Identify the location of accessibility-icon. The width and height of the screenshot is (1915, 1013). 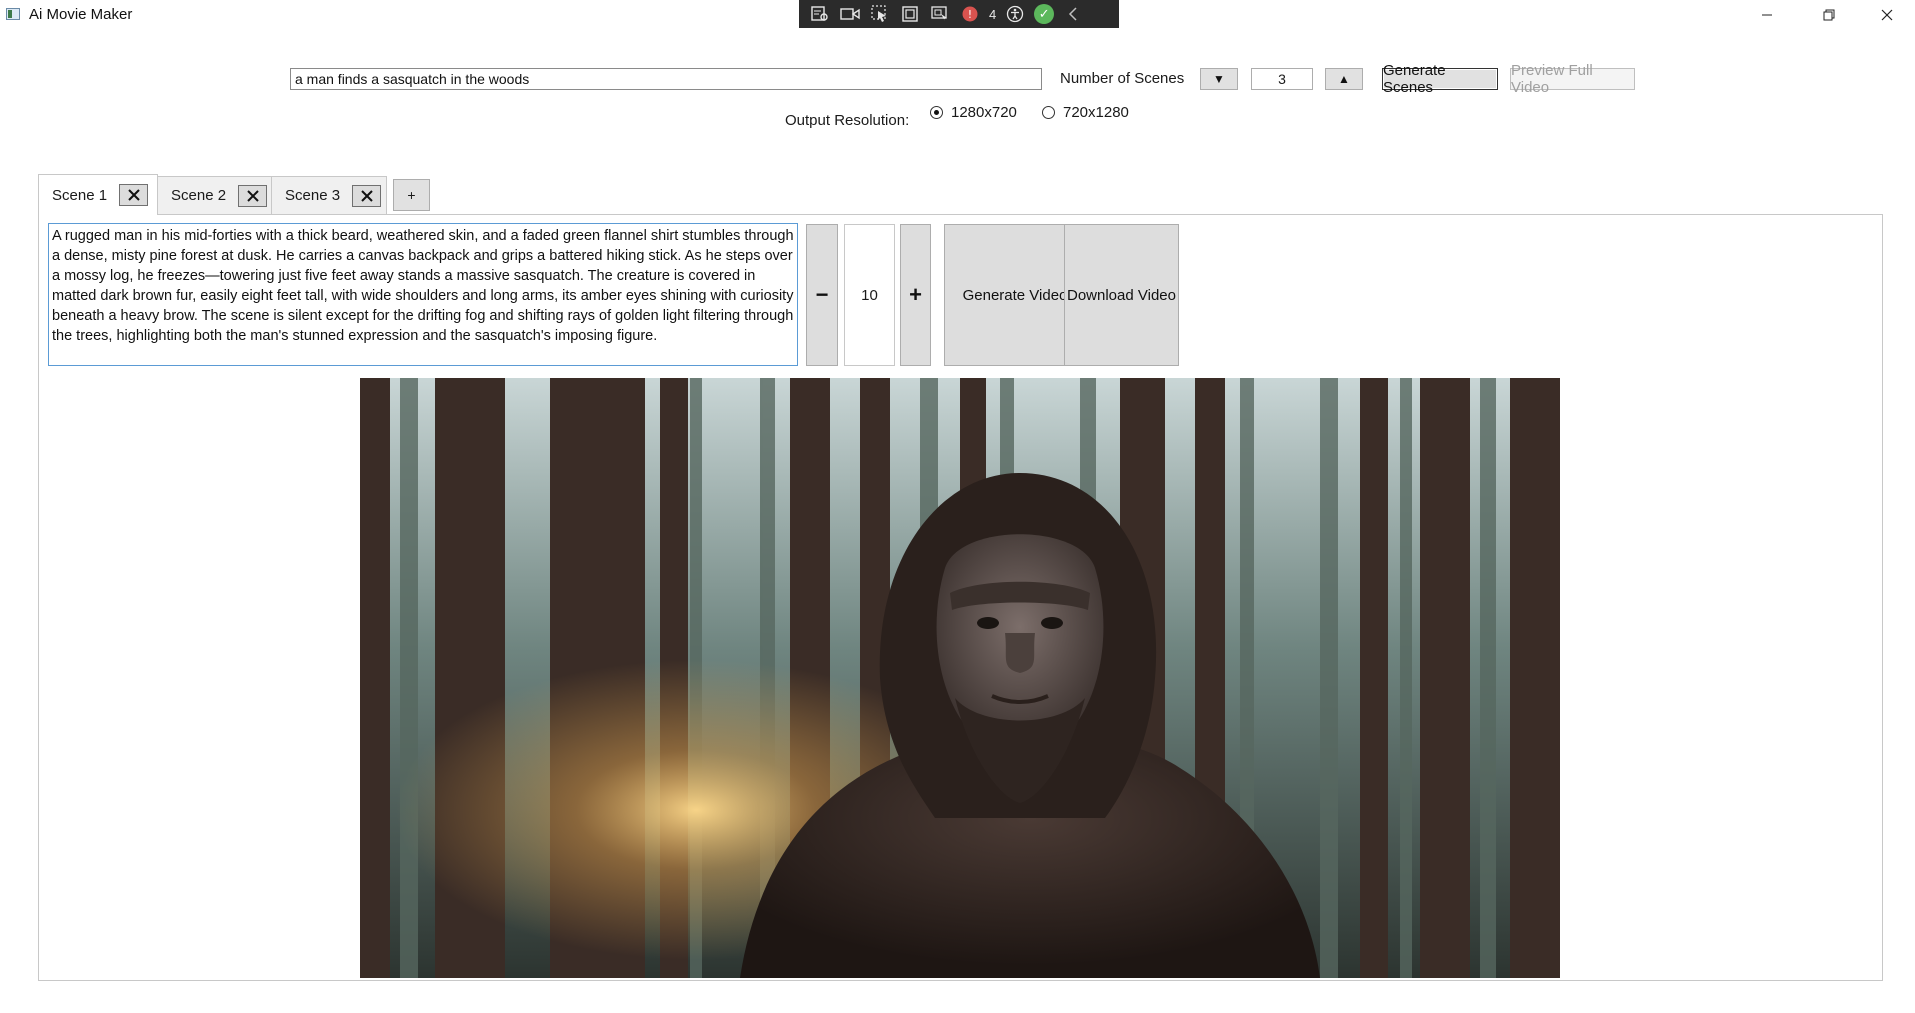
(1015, 14).